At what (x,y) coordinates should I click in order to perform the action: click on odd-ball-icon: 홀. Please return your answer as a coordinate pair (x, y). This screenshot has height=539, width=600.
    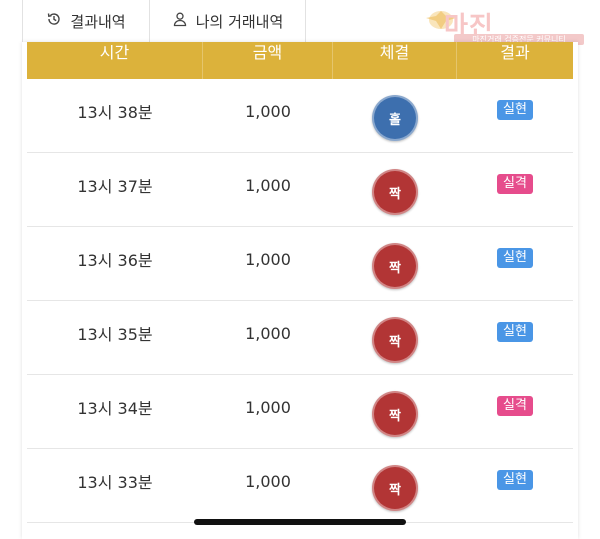
    Looking at the image, I should click on (395, 118).